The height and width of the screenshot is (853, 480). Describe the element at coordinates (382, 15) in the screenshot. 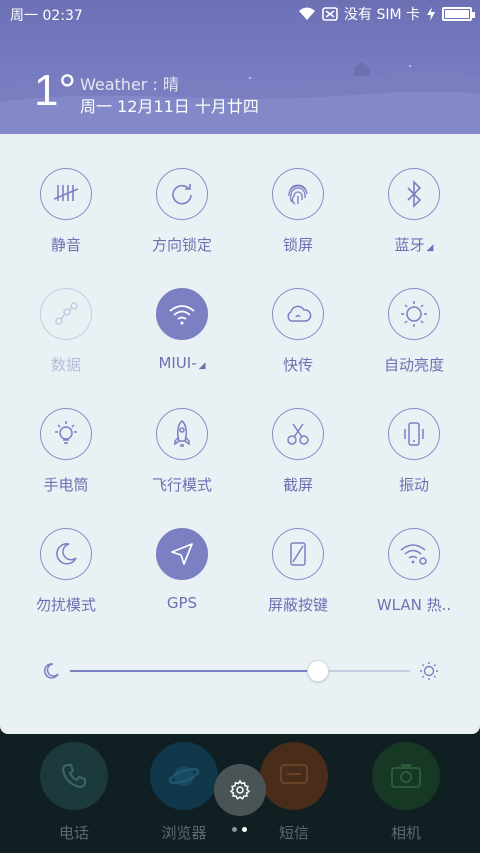

I see `carrier-text: 没有 SIM 卡` at that location.